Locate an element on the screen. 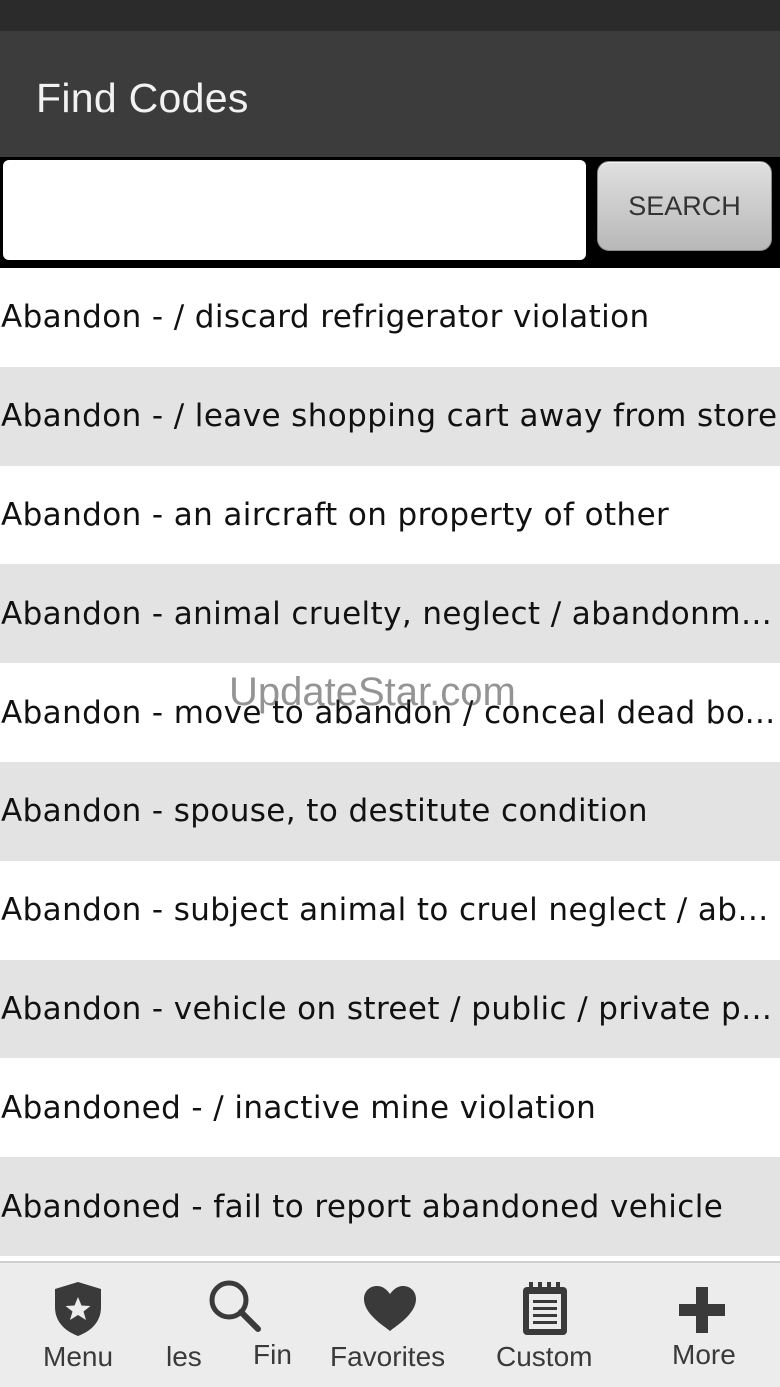 This screenshot has height=1387, width=780. nav-favorites-label: Favorites is located at coordinates (388, 1356).